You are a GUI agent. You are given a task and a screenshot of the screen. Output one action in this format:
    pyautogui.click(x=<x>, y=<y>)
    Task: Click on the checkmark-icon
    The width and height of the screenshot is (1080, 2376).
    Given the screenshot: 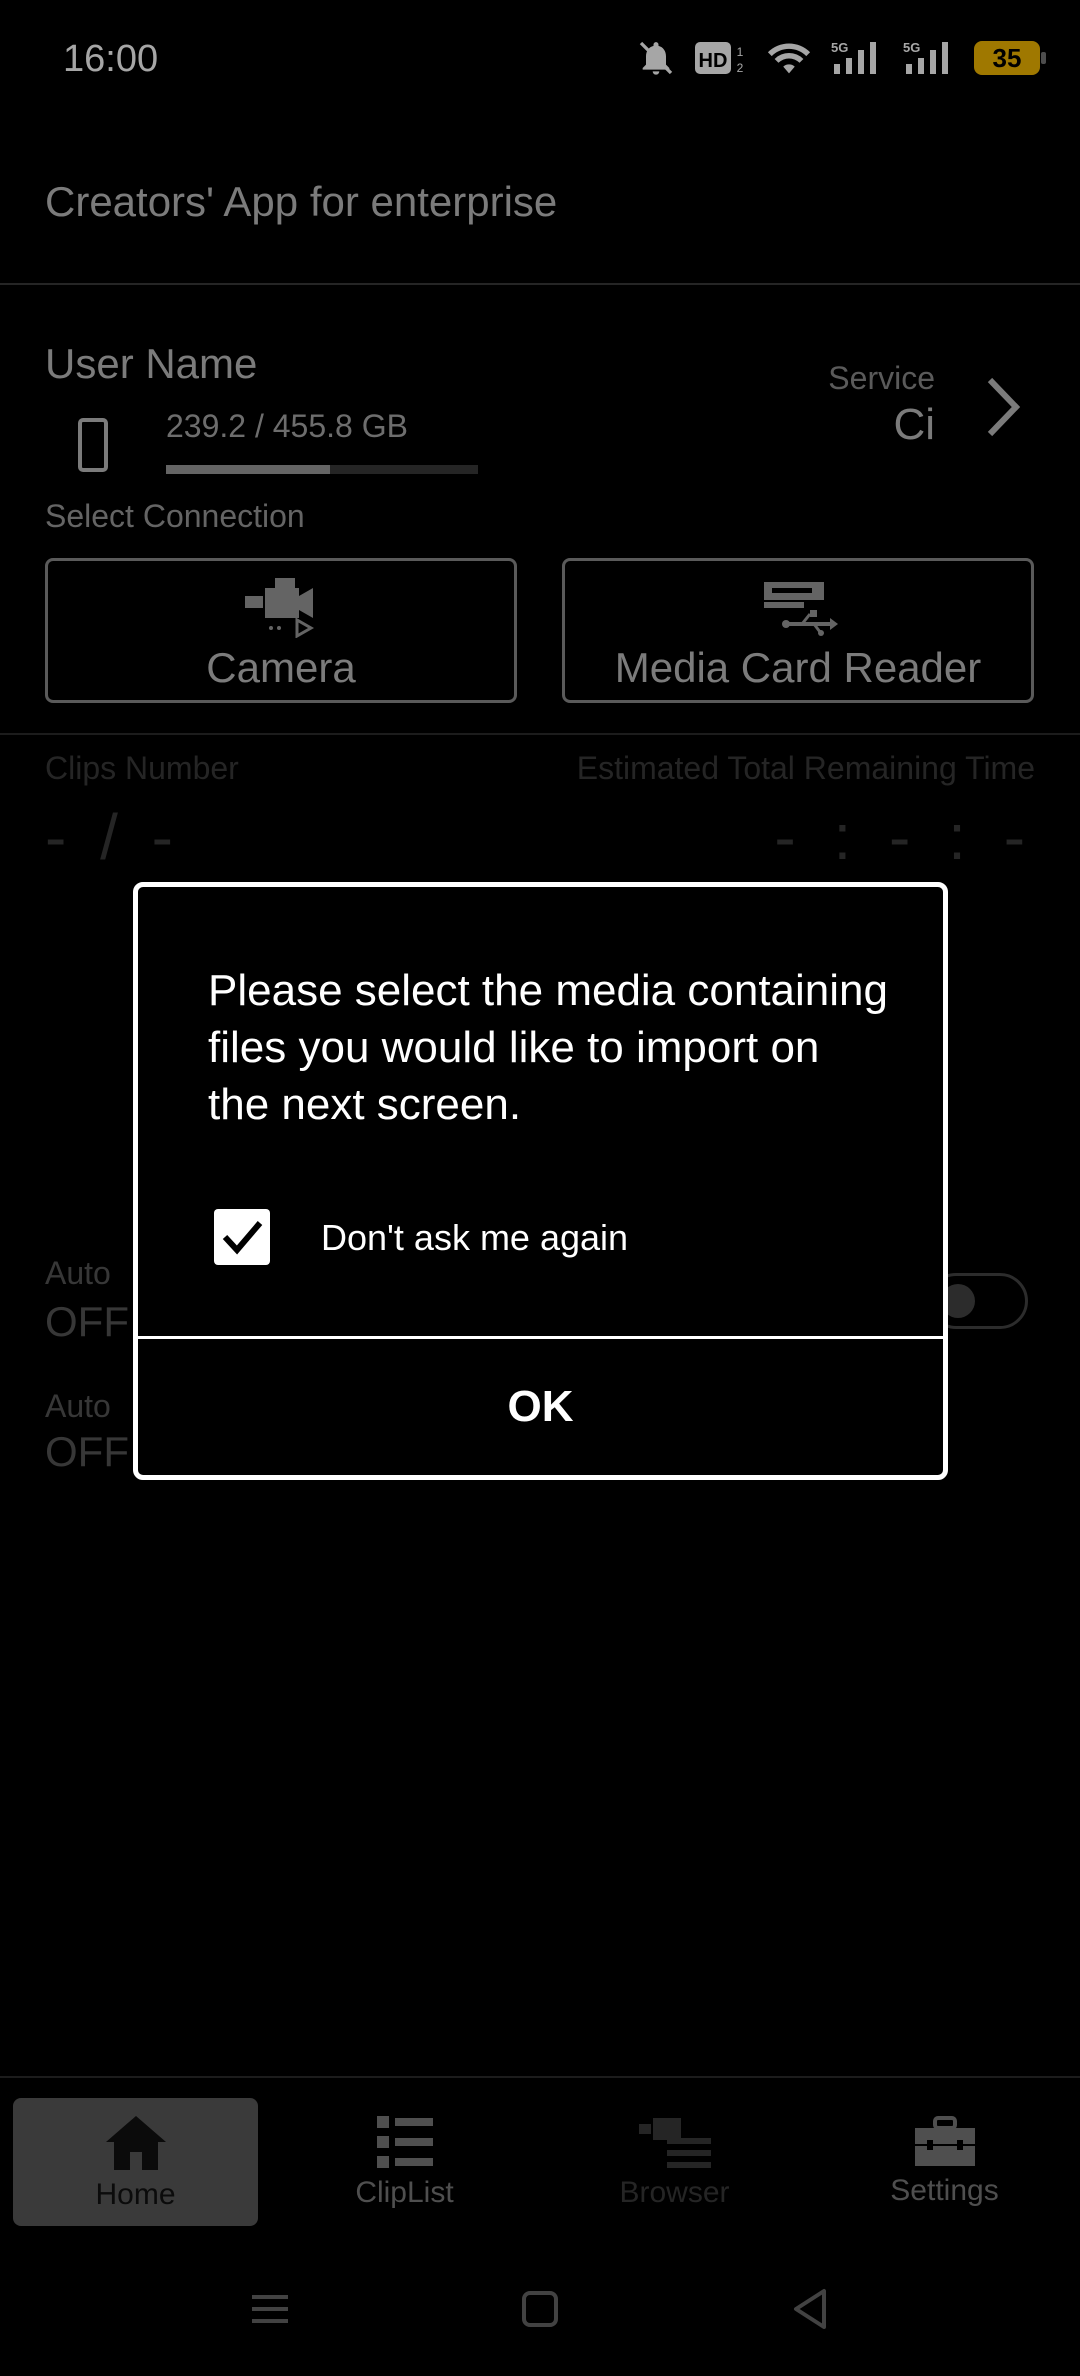 What is the action you would take?
    pyautogui.click(x=242, y=1238)
    